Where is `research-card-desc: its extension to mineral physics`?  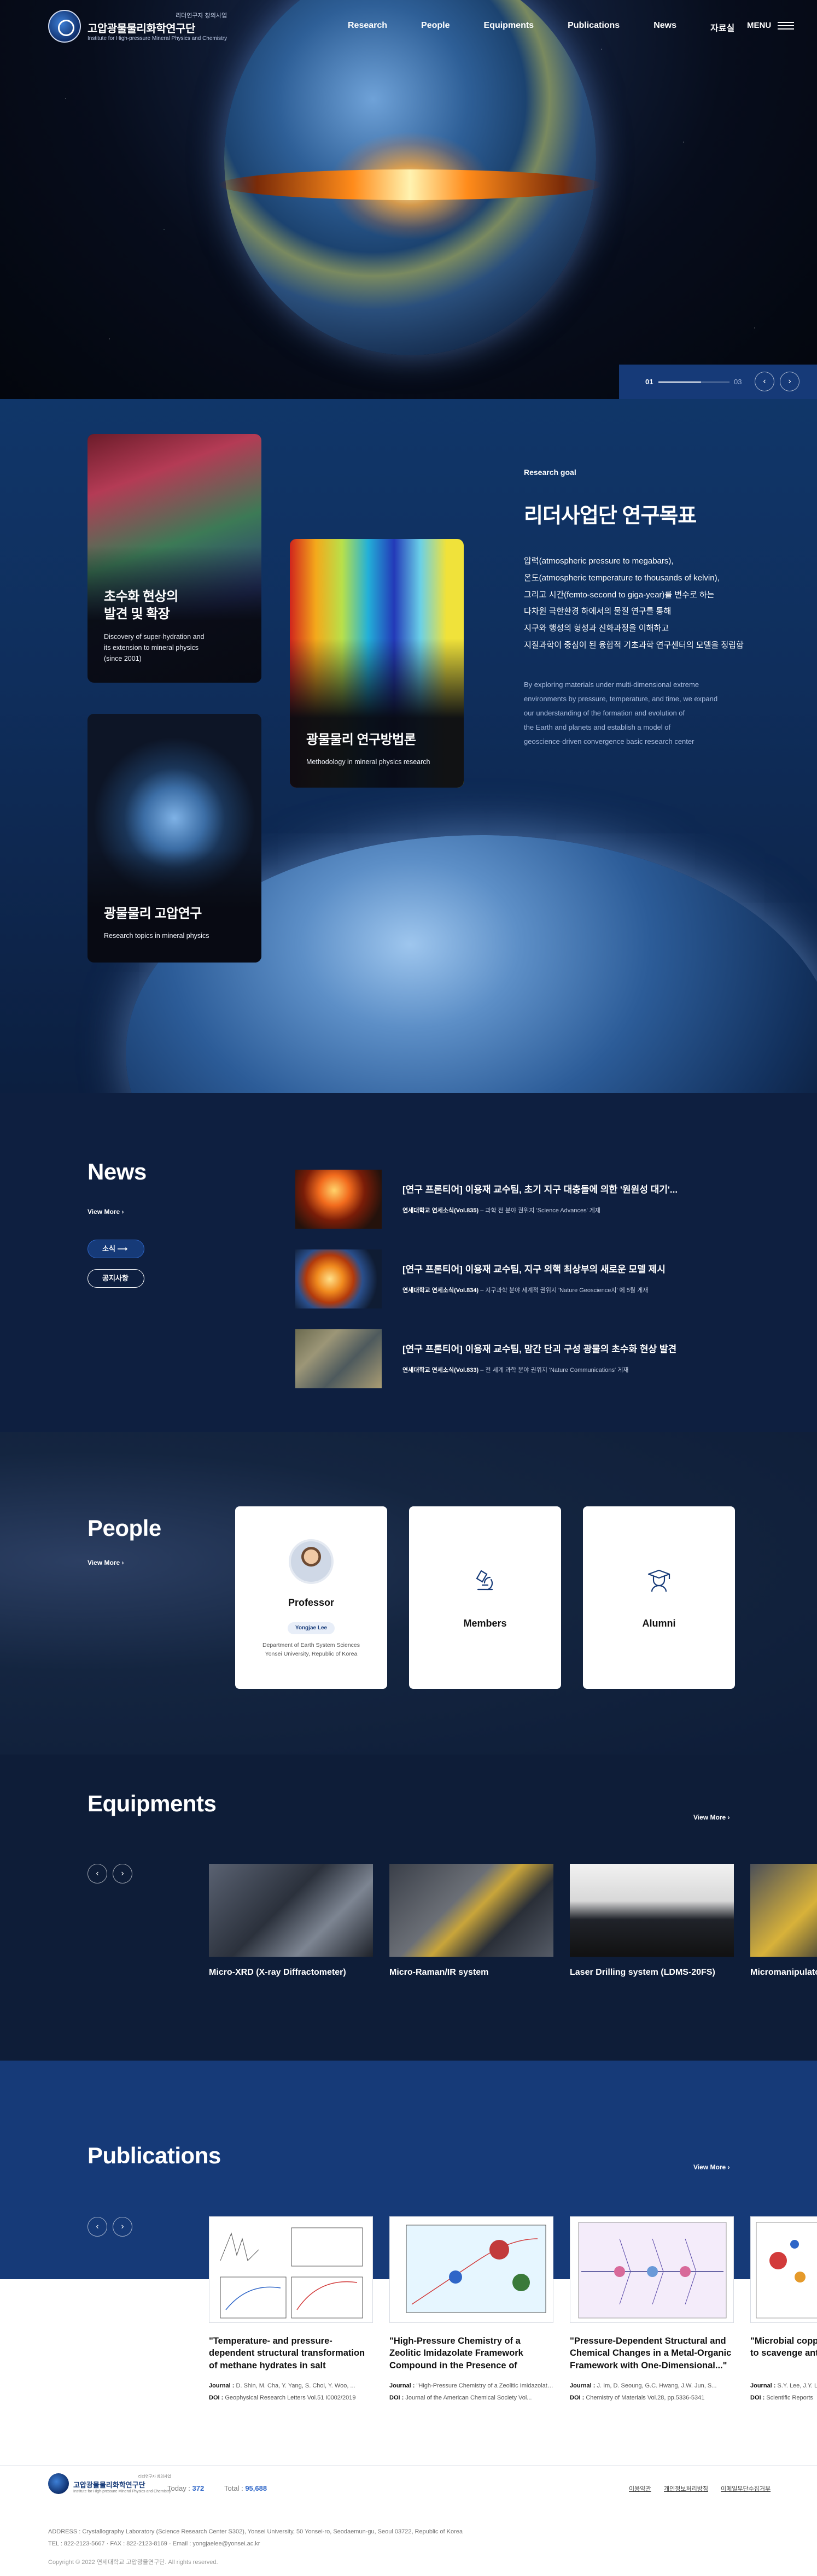
research-card-desc: its extension to mineral physics is located at coordinates (151, 647).